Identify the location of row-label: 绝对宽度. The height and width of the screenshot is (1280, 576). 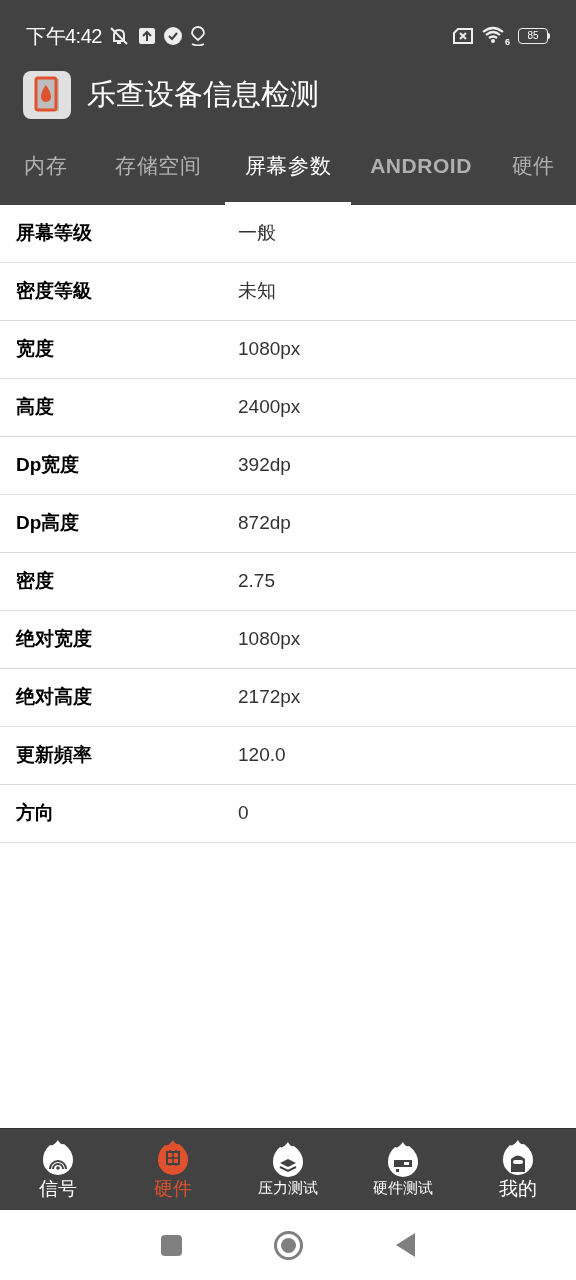
(54, 639).